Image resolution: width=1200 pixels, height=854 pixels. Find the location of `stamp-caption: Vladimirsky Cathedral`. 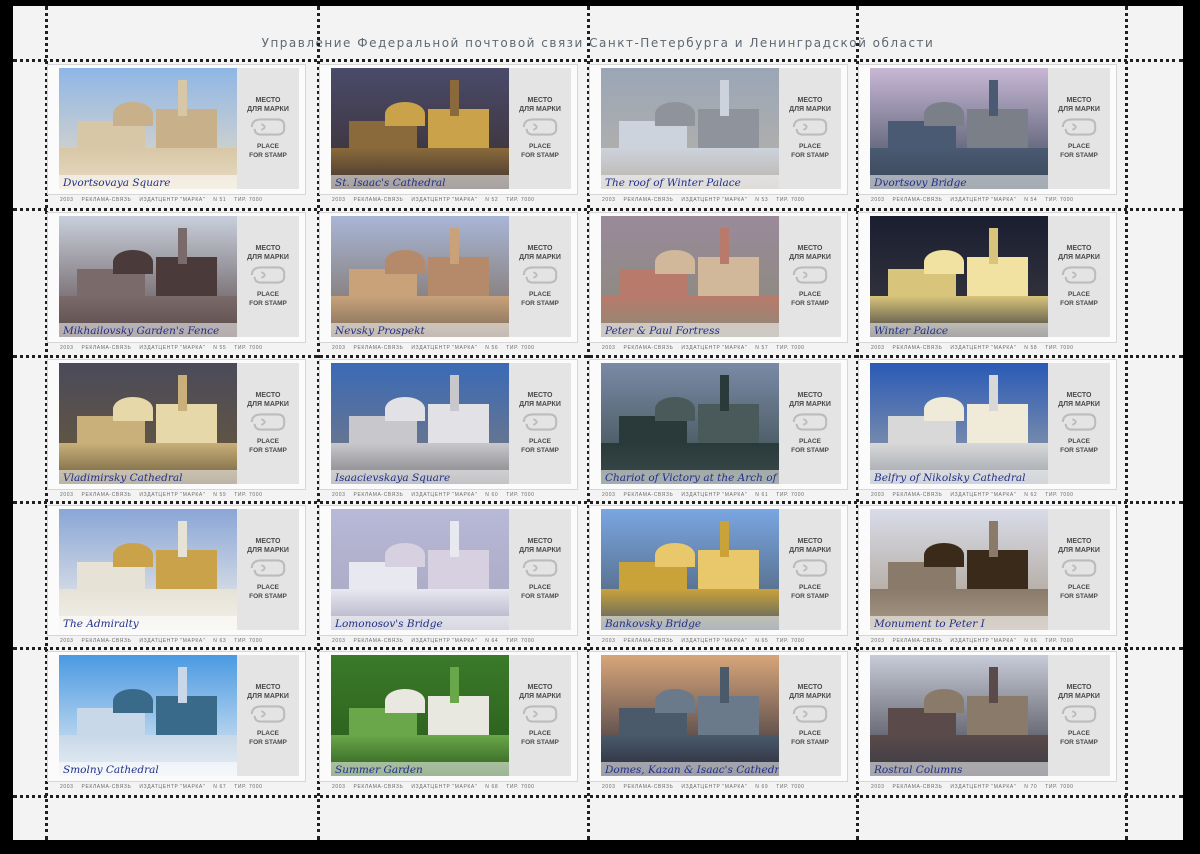

stamp-caption: Vladimirsky Cathedral is located at coordinates (123, 478).